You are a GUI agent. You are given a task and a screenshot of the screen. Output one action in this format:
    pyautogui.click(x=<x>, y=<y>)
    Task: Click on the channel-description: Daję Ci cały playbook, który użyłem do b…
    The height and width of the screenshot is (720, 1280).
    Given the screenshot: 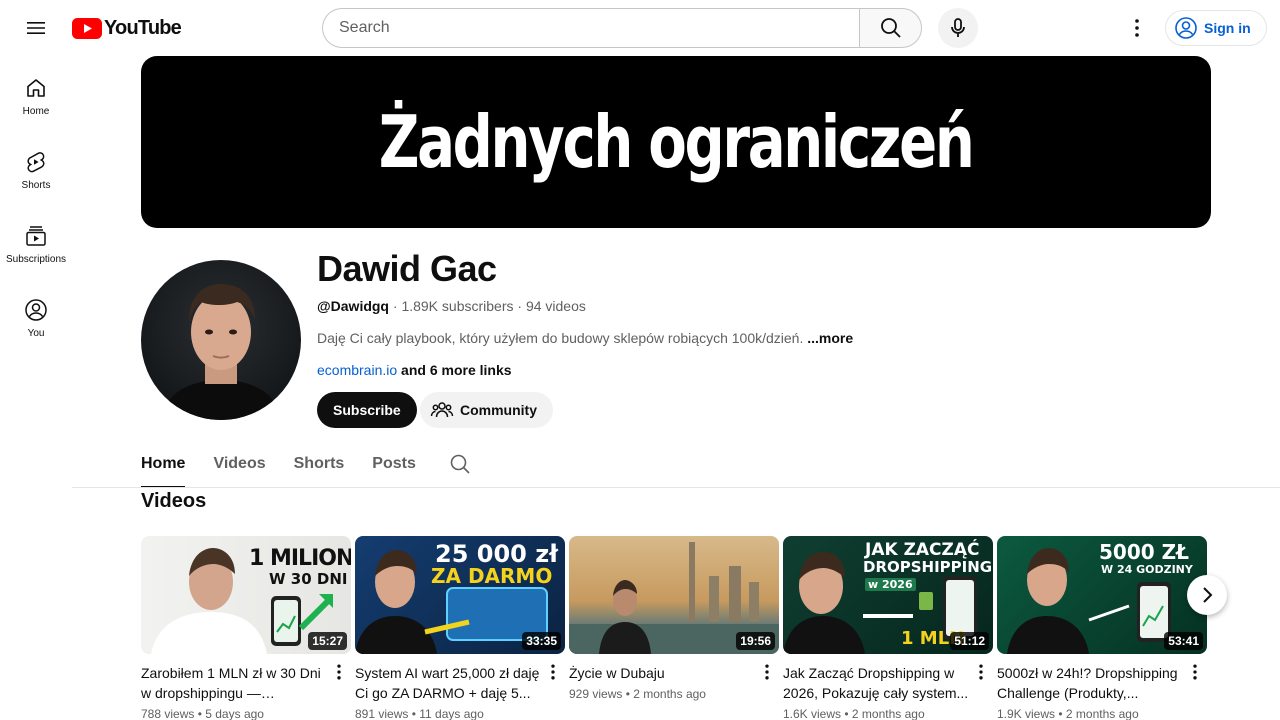 What is the action you would take?
    pyautogui.click(x=585, y=338)
    